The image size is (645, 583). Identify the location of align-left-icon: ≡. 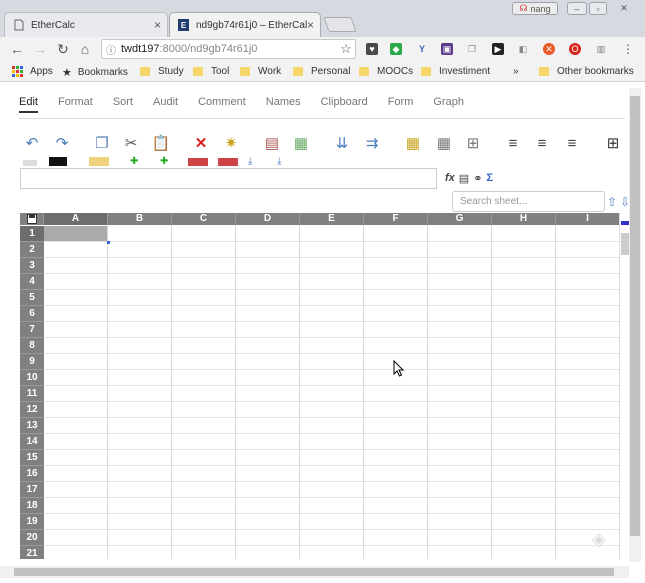
(513, 143).